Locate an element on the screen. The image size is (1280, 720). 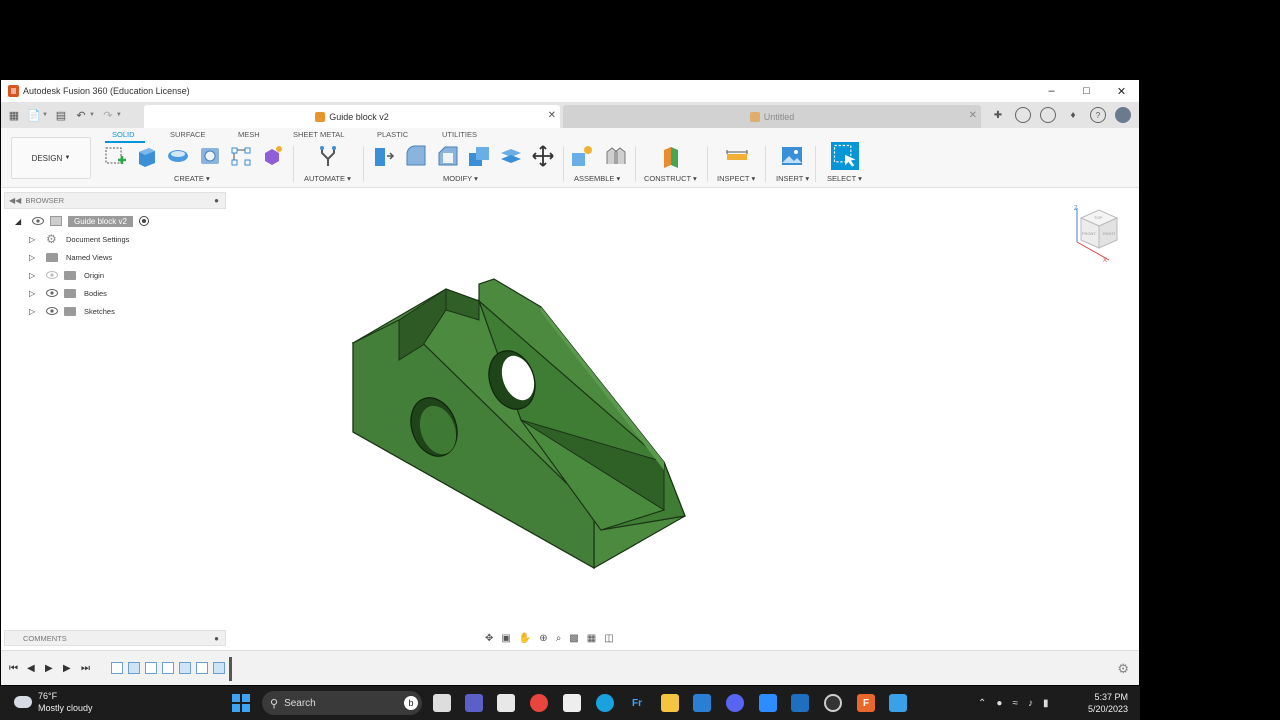
offset-plane-icon is located at coordinates (671, 156).